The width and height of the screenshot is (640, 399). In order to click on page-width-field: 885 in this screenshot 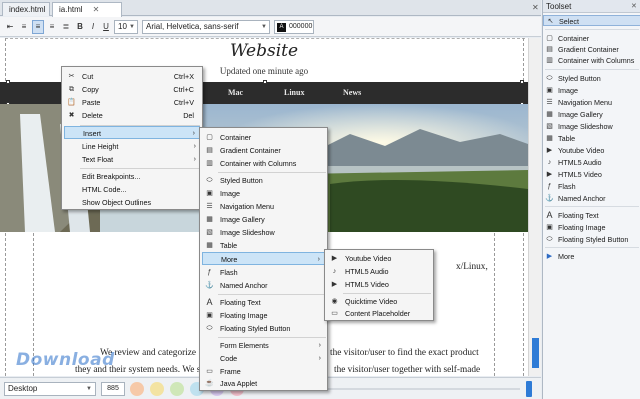, I will do `click(113, 389)`.